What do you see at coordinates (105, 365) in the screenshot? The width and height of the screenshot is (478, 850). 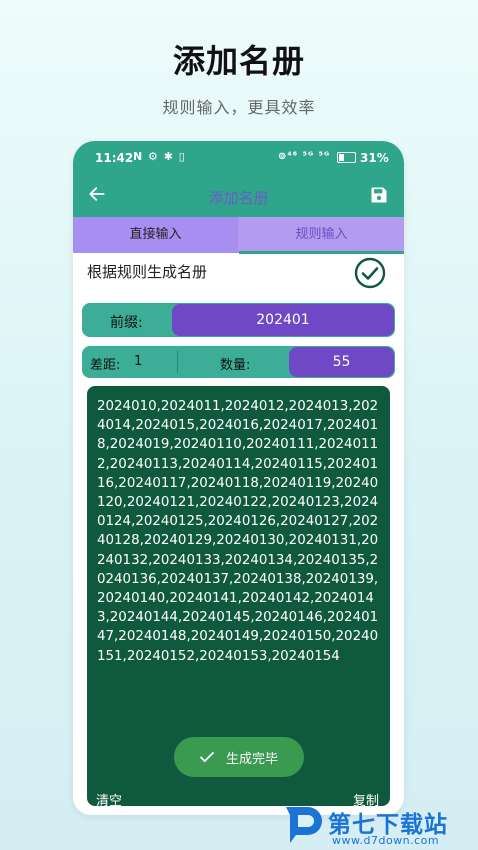 I see `gap-label: 差距:` at bounding box center [105, 365].